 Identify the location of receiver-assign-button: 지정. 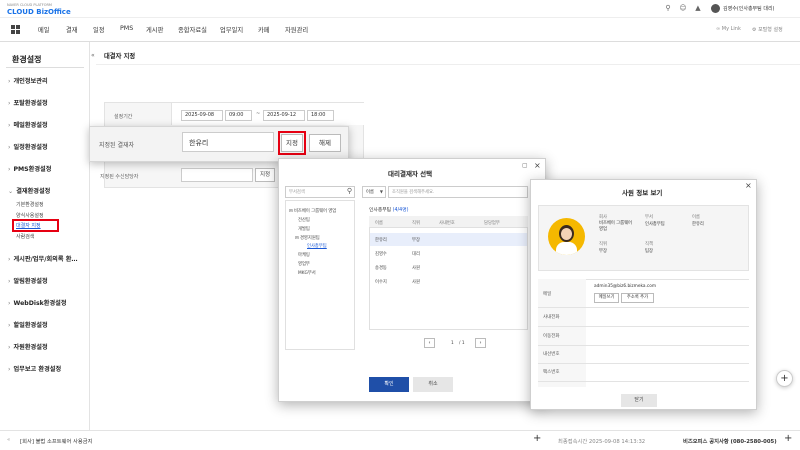
(265, 175).